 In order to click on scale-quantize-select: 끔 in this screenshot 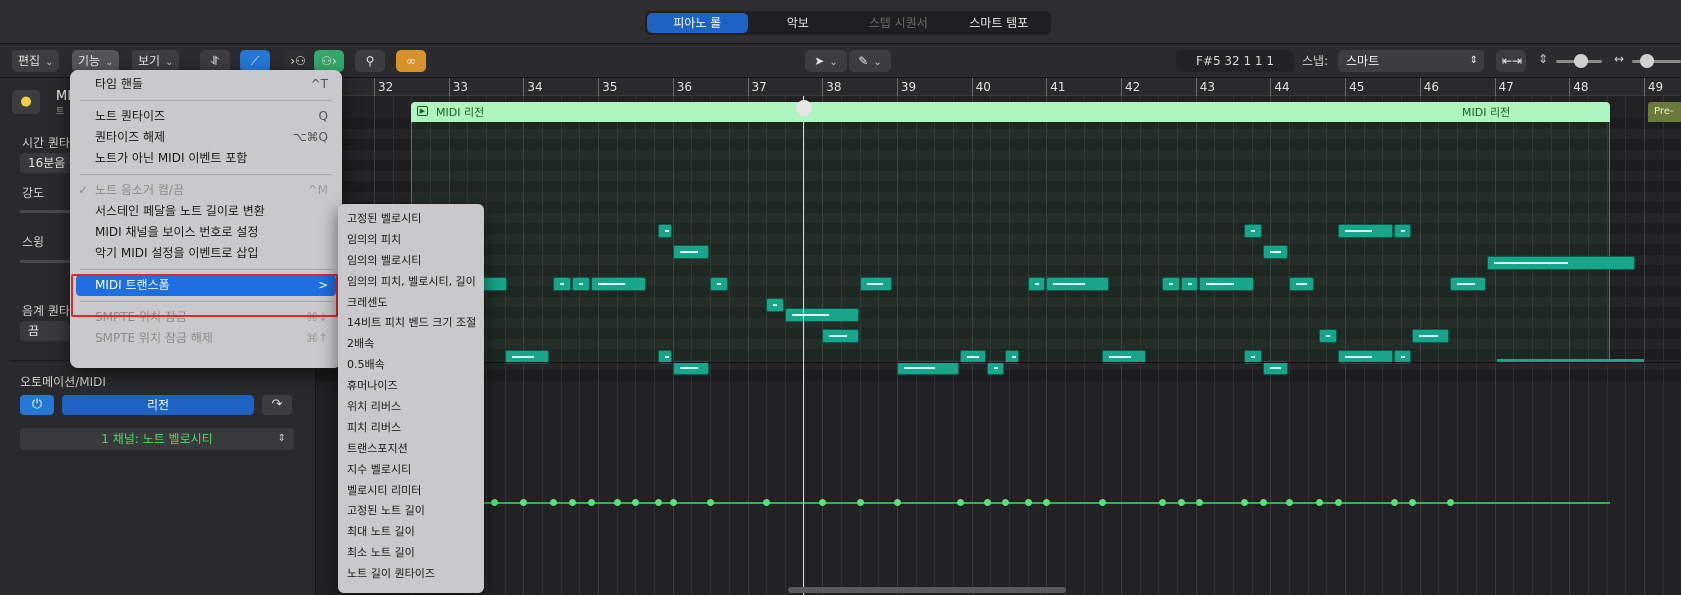, I will do `click(45, 331)`.